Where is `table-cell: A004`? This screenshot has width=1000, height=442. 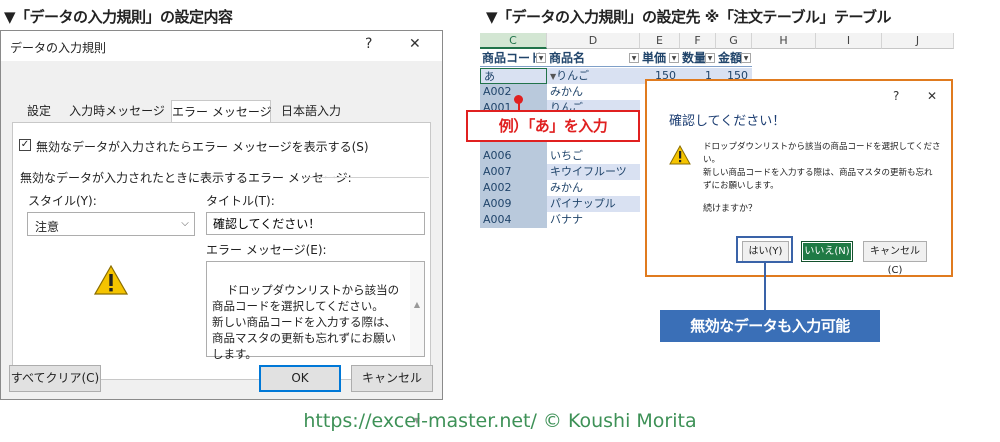 table-cell: A004 is located at coordinates (513, 220).